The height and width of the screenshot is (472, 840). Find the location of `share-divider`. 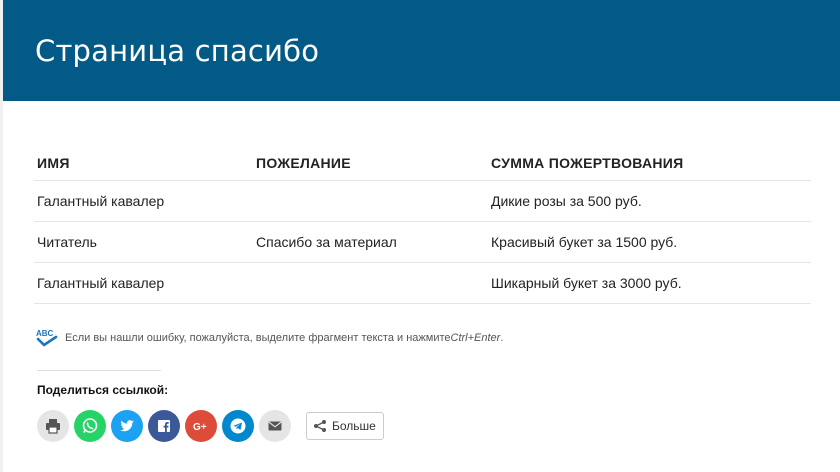

share-divider is located at coordinates (99, 370).